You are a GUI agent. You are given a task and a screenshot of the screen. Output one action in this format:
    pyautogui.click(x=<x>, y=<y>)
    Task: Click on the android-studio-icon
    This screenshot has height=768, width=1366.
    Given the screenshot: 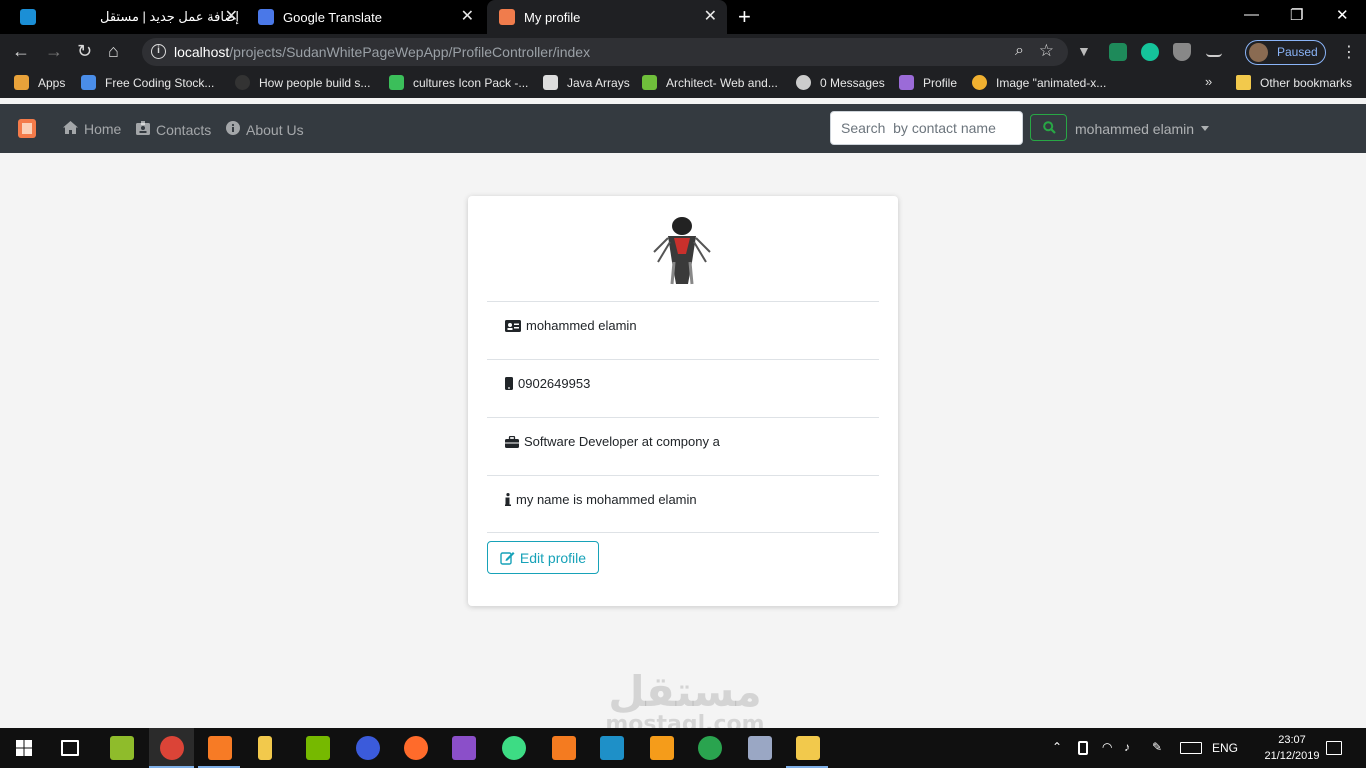 What is the action you would take?
    pyautogui.click(x=514, y=748)
    